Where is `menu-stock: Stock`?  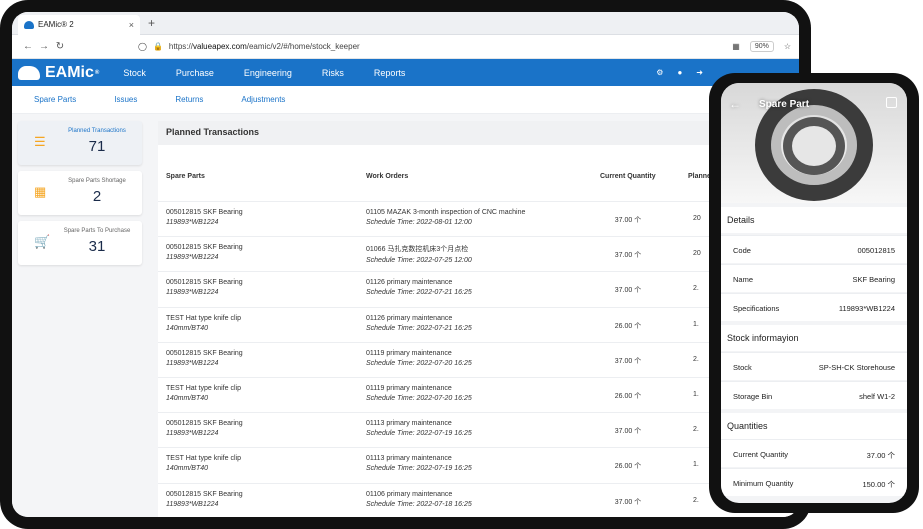
menu-stock: Stock is located at coordinates (134, 73).